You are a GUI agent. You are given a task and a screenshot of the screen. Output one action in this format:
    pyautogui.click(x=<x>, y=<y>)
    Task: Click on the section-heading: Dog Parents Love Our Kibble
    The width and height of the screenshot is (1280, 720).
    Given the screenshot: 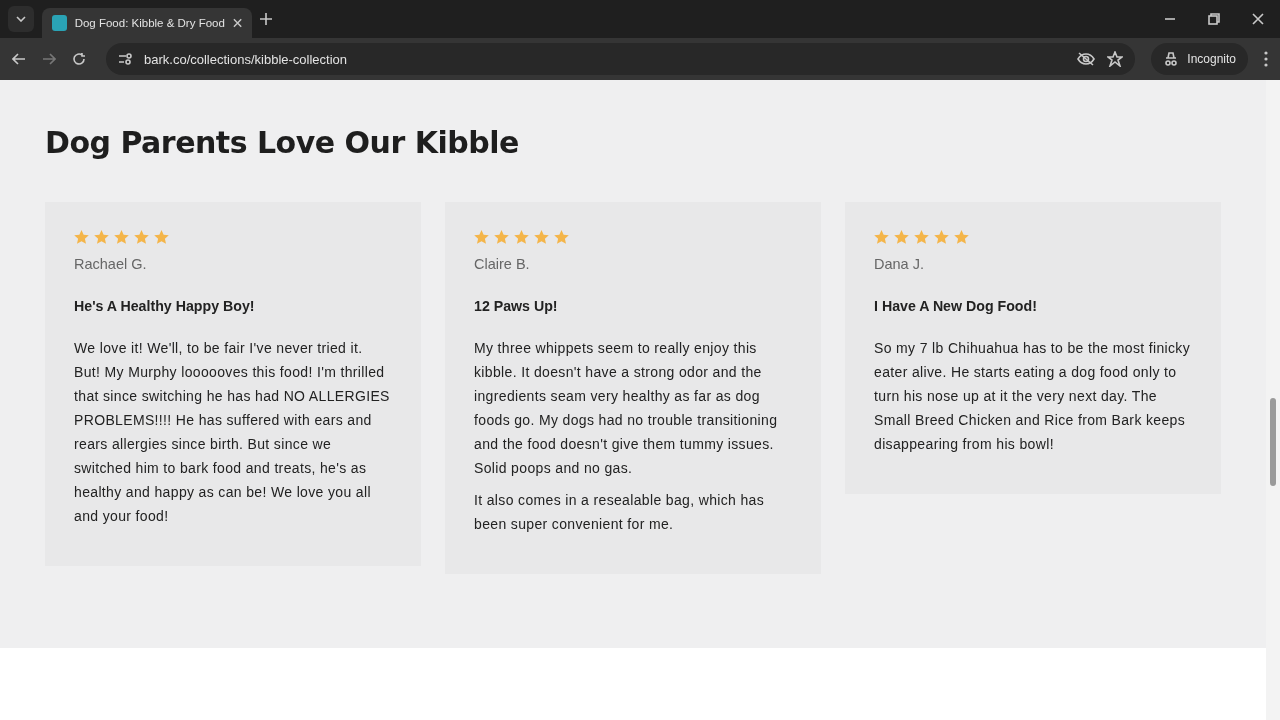 What is the action you would take?
    pyautogui.click(x=282, y=142)
    